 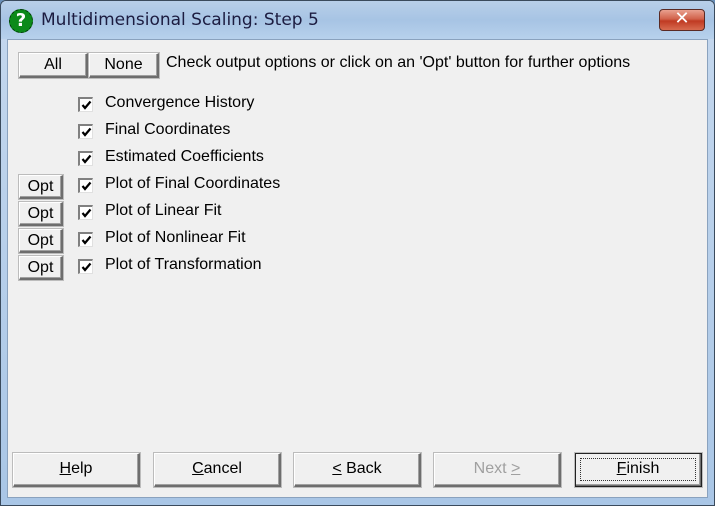 I want to click on next-button: Next >, so click(x=497, y=470).